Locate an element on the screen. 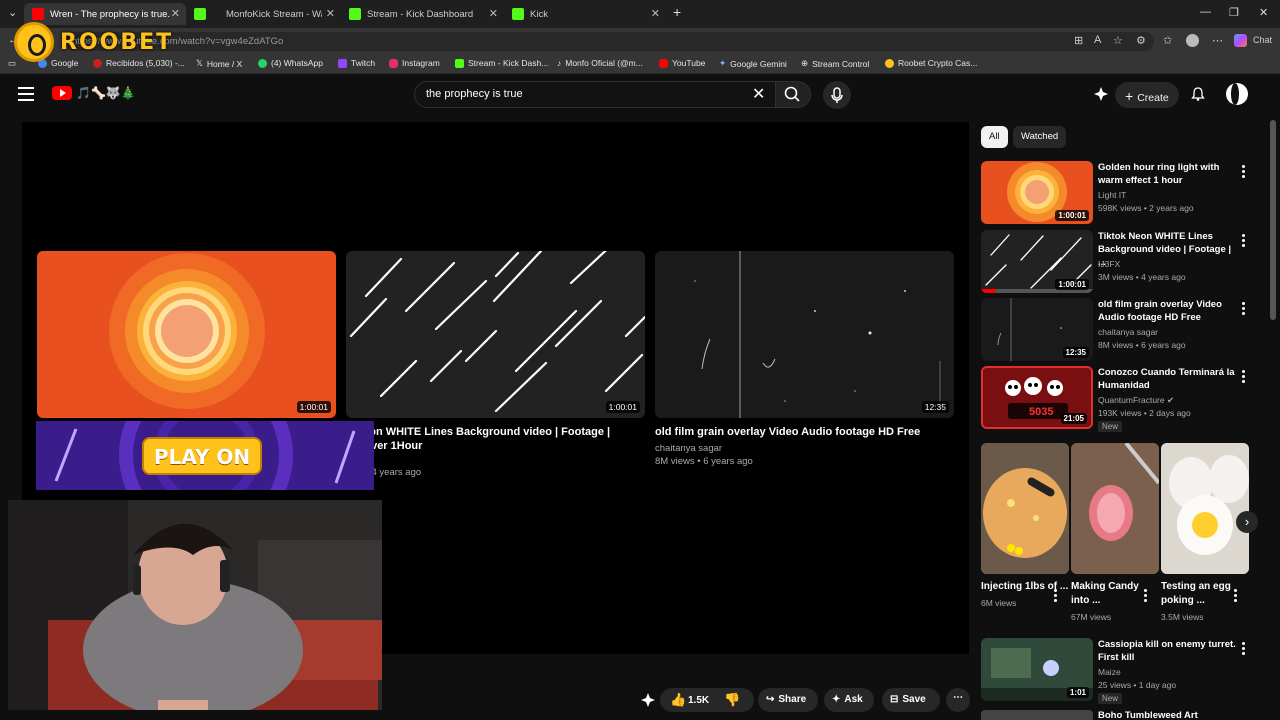 The width and height of the screenshot is (1280, 720). video-channel: Light IT is located at coordinates (1112, 195).